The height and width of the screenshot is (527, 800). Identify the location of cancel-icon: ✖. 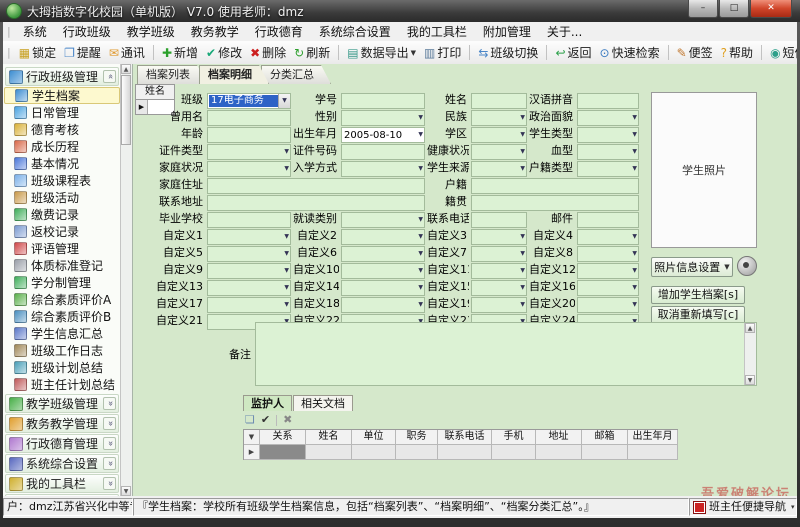
(287, 420).